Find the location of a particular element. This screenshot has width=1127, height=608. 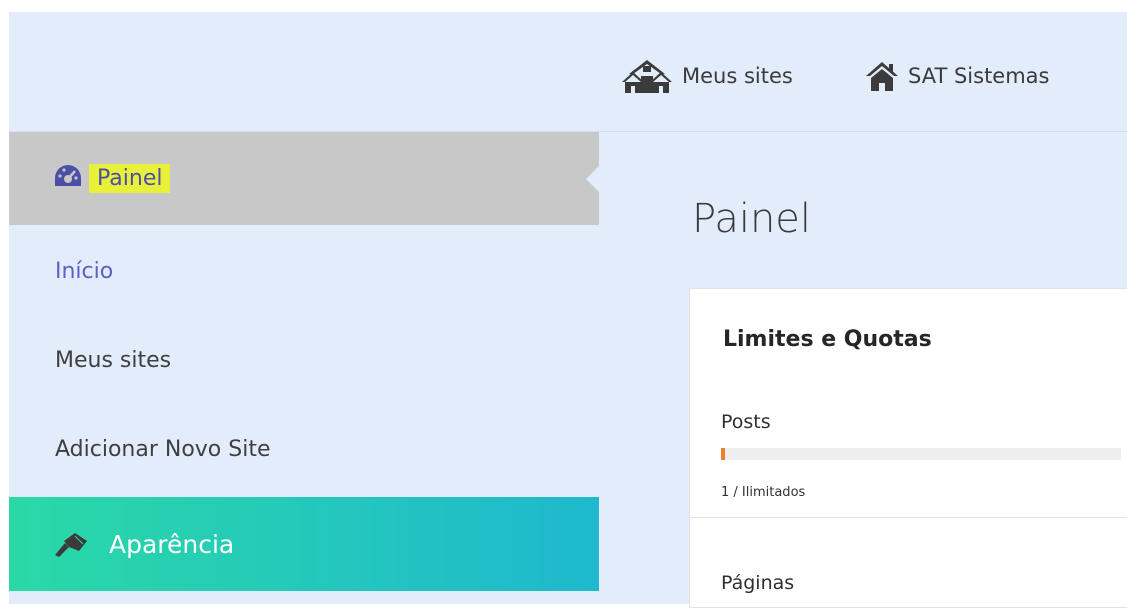

quota-label-pages: Páginas is located at coordinates (758, 583).